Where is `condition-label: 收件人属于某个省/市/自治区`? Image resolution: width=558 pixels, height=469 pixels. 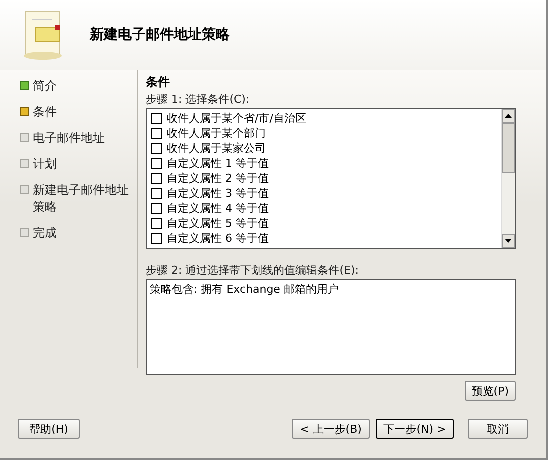
condition-label: 收件人属于某个省/市/自治区 is located at coordinates (236, 118).